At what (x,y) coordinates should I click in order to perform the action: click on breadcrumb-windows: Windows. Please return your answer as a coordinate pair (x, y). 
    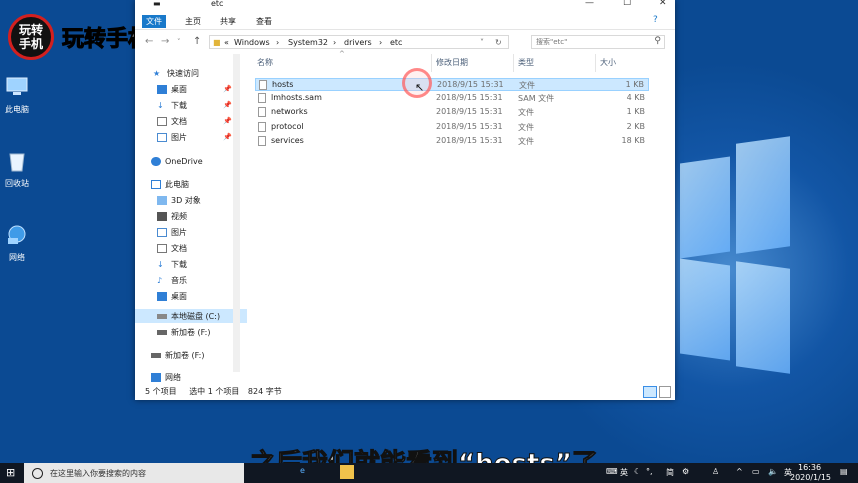
    Looking at the image, I should click on (252, 42).